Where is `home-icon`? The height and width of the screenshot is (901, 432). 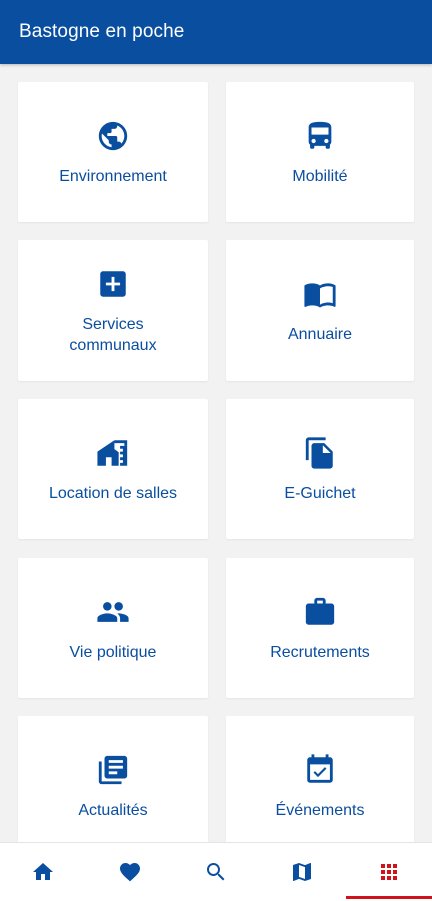 home-icon is located at coordinates (43, 871).